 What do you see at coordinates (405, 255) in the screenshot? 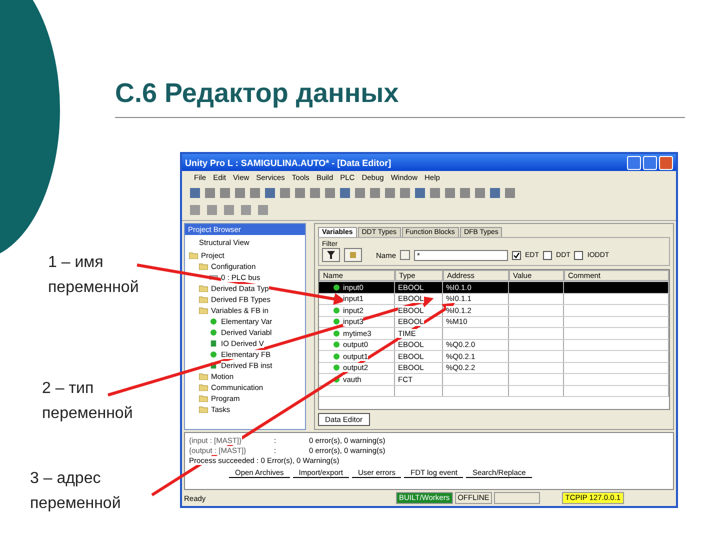
I see `dropdown-button` at bounding box center [405, 255].